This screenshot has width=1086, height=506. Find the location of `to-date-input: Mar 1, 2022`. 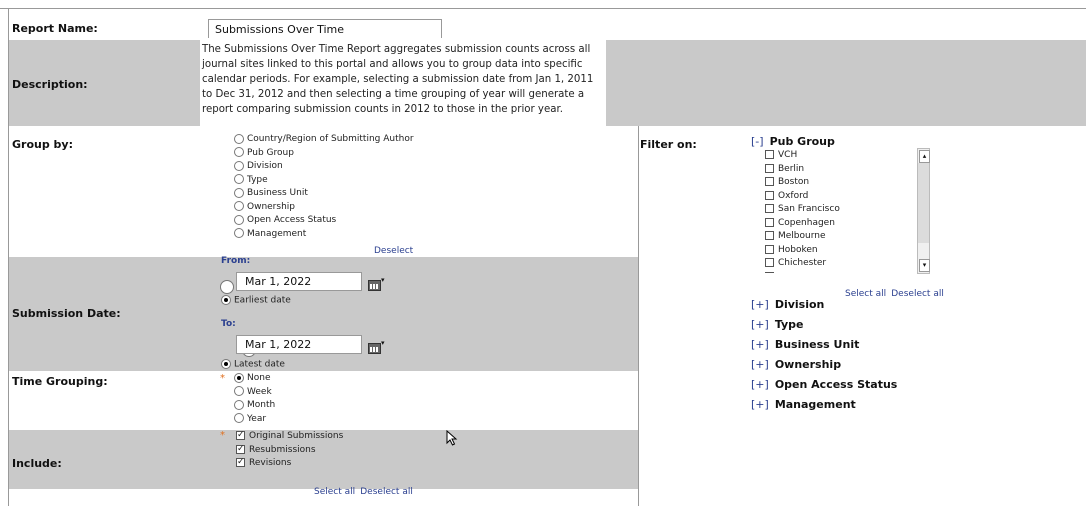

to-date-input: Mar 1, 2022 is located at coordinates (299, 344).